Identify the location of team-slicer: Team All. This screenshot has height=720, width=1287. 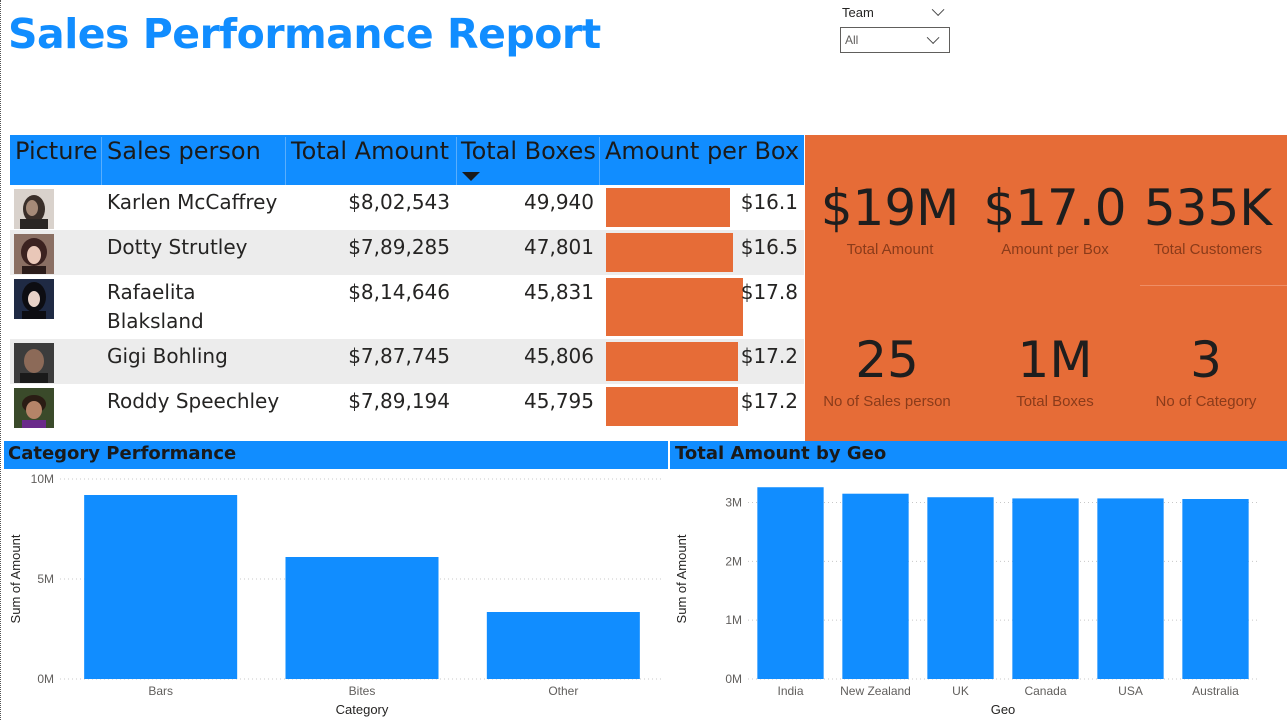
(895, 27).